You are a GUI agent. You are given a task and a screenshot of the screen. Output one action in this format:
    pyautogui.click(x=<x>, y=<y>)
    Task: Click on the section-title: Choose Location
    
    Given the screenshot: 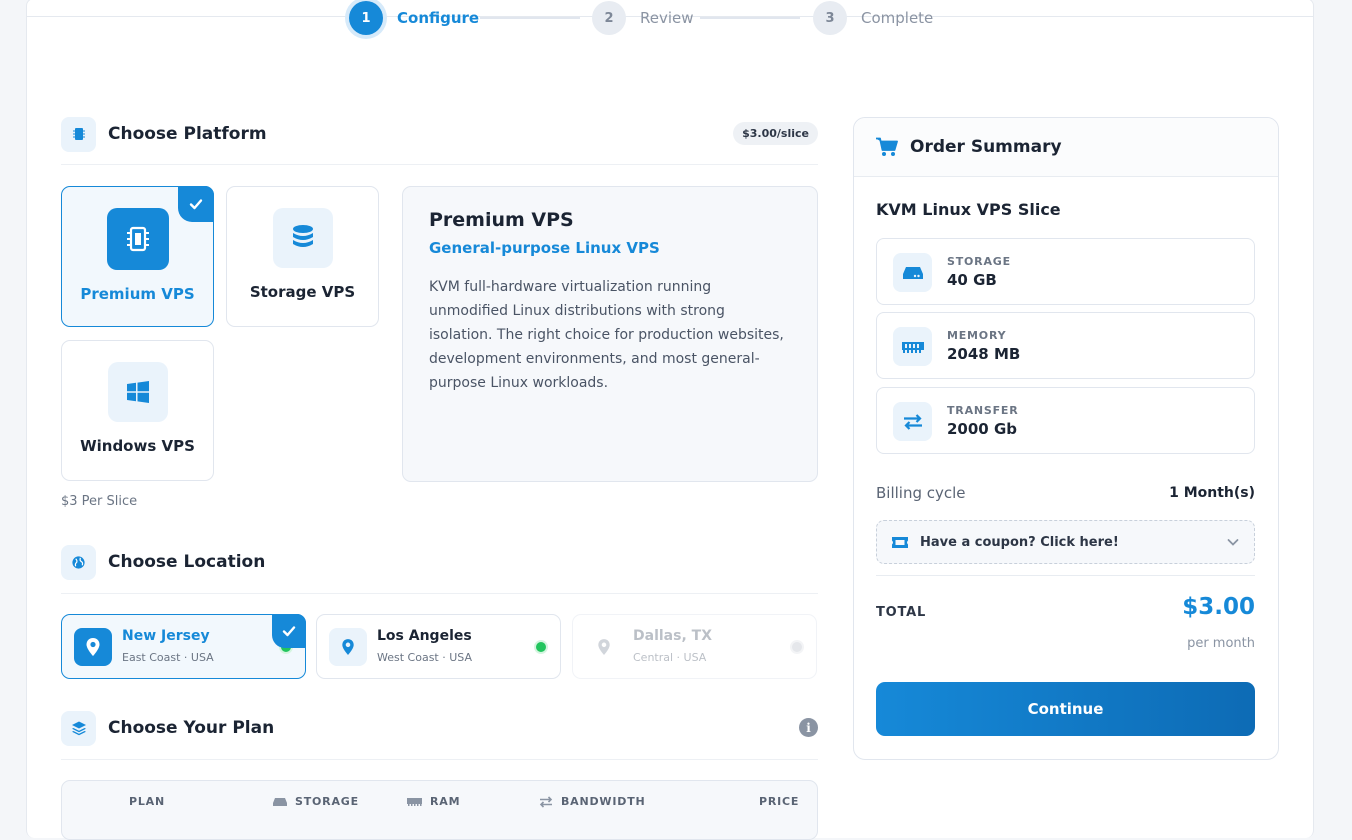 What is the action you would take?
    pyautogui.click(x=187, y=562)
    